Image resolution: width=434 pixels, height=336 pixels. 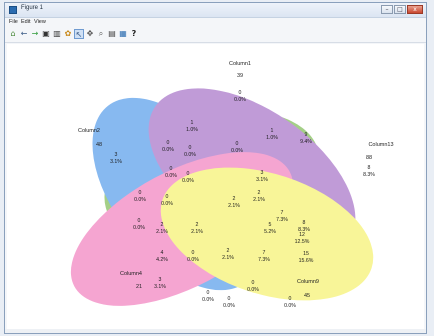 What do you see at coordinates (162, 253) in the screenshot?
I see `region-count: 4` at bounding box center [162, 253].